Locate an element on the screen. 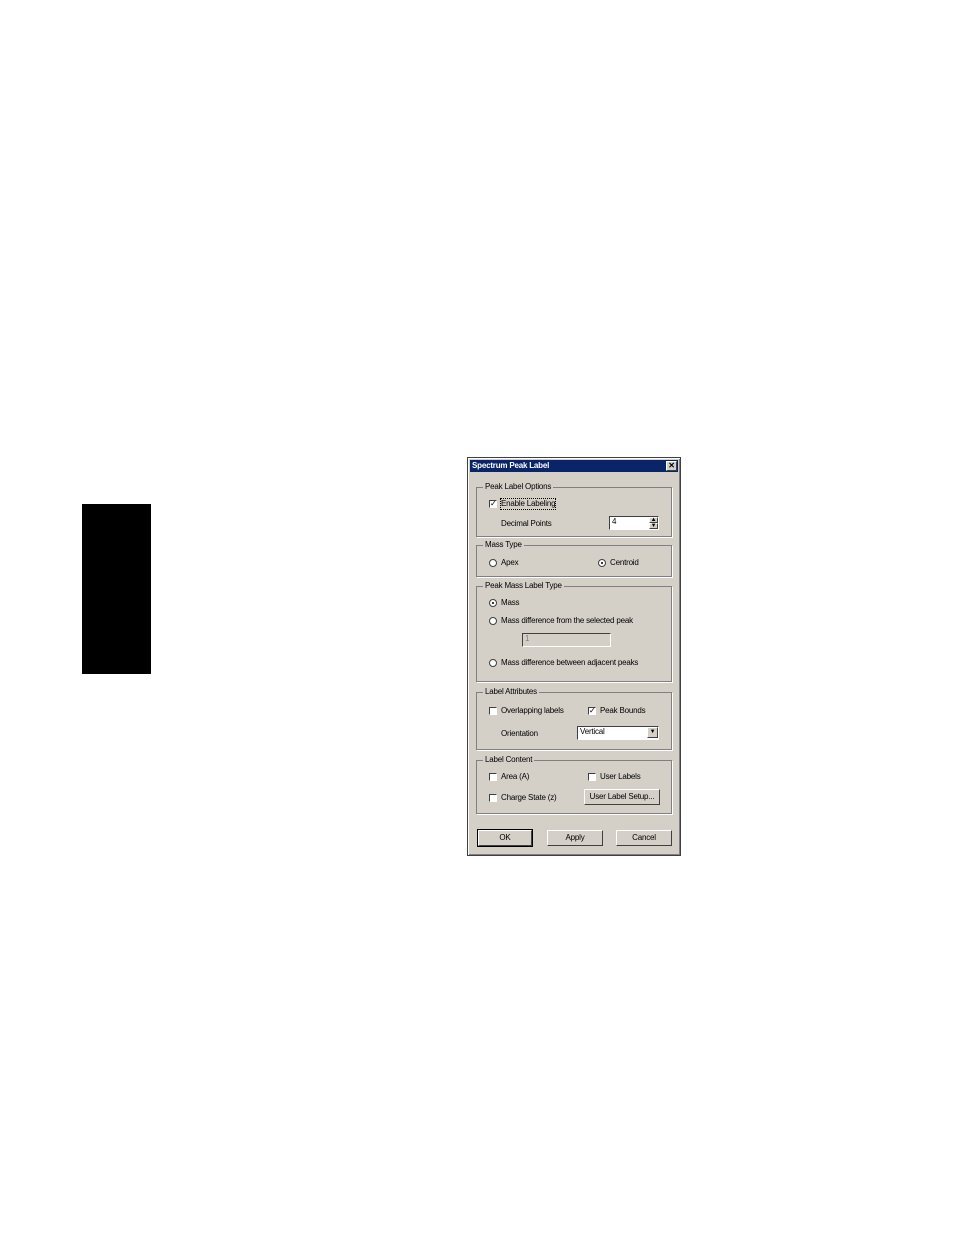 Image resolution: width=954 pixels, height=1235 pixels. label-attributes-legend: Label Attributes is located at coordinates (511, 692).